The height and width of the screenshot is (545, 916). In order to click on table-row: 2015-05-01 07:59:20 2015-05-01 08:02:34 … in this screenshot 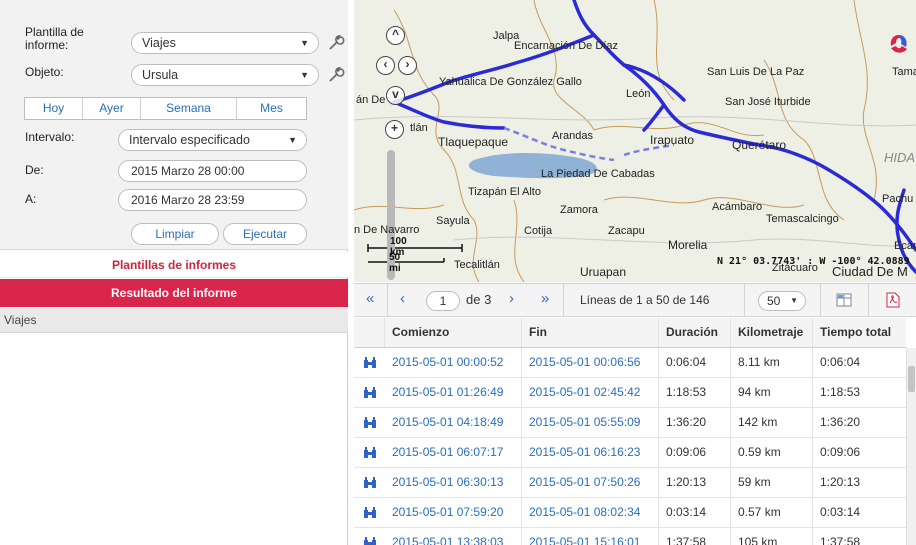, I will do `click(630, 513)`.